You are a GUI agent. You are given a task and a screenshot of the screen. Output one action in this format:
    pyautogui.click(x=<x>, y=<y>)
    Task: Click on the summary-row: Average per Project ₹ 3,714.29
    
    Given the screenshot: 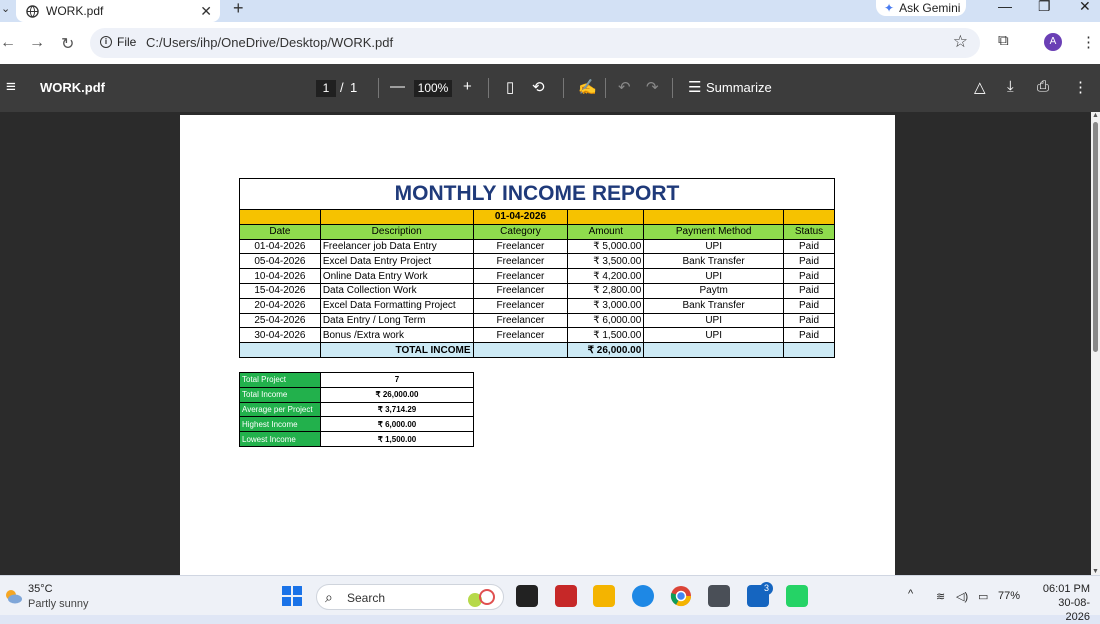 What is the action you would take?
    pyautogui.click(x=356, y=409)
    